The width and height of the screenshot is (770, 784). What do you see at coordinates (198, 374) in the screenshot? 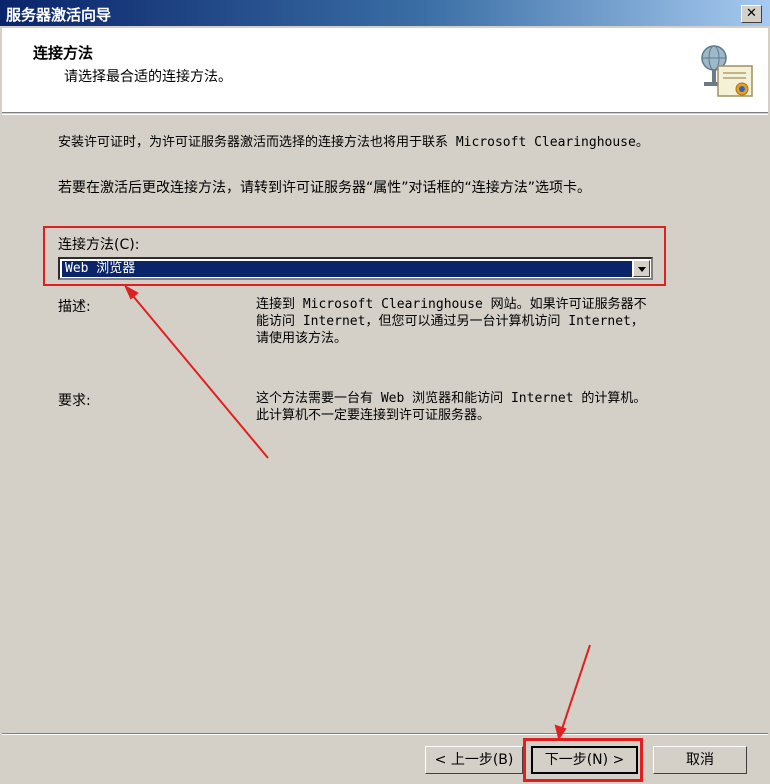
I see `annotation-arrow-method` at bounding box center [198, 374].